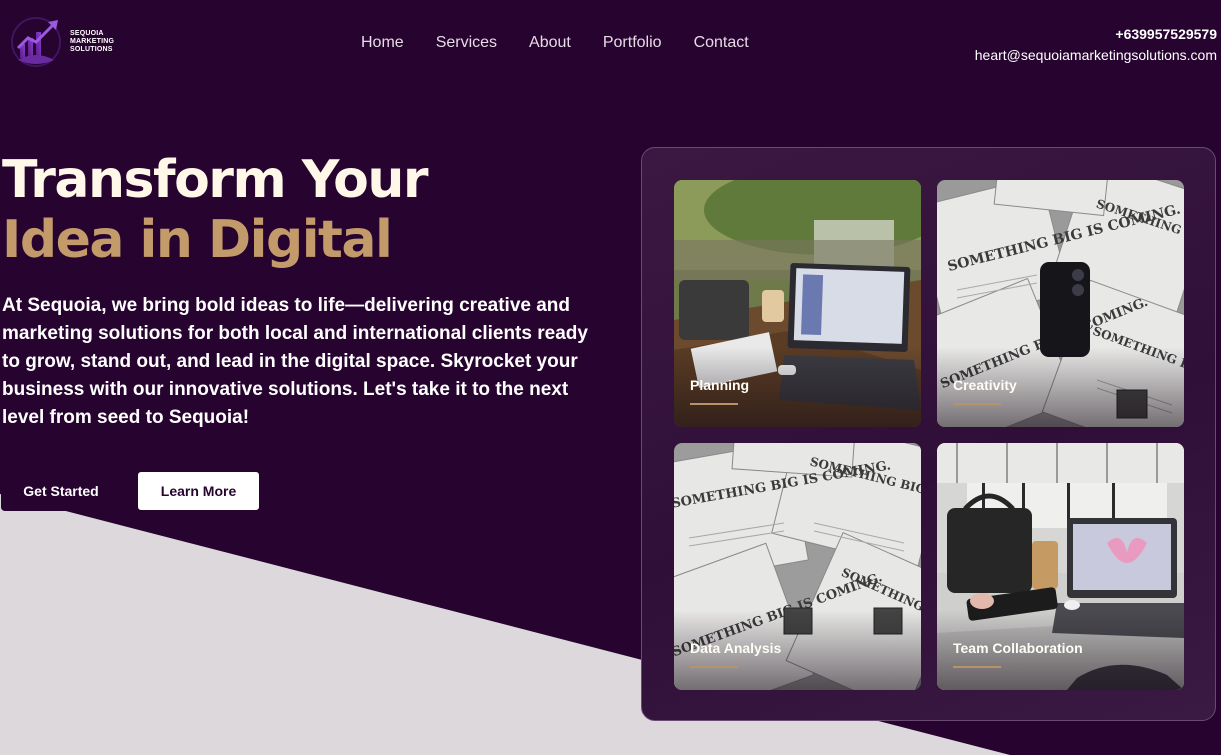 The height and width of the screenshot is (755, 1221). I want to click on contact-email: heart@sequoiamarketingsolutions.com, so click(1096, 55).